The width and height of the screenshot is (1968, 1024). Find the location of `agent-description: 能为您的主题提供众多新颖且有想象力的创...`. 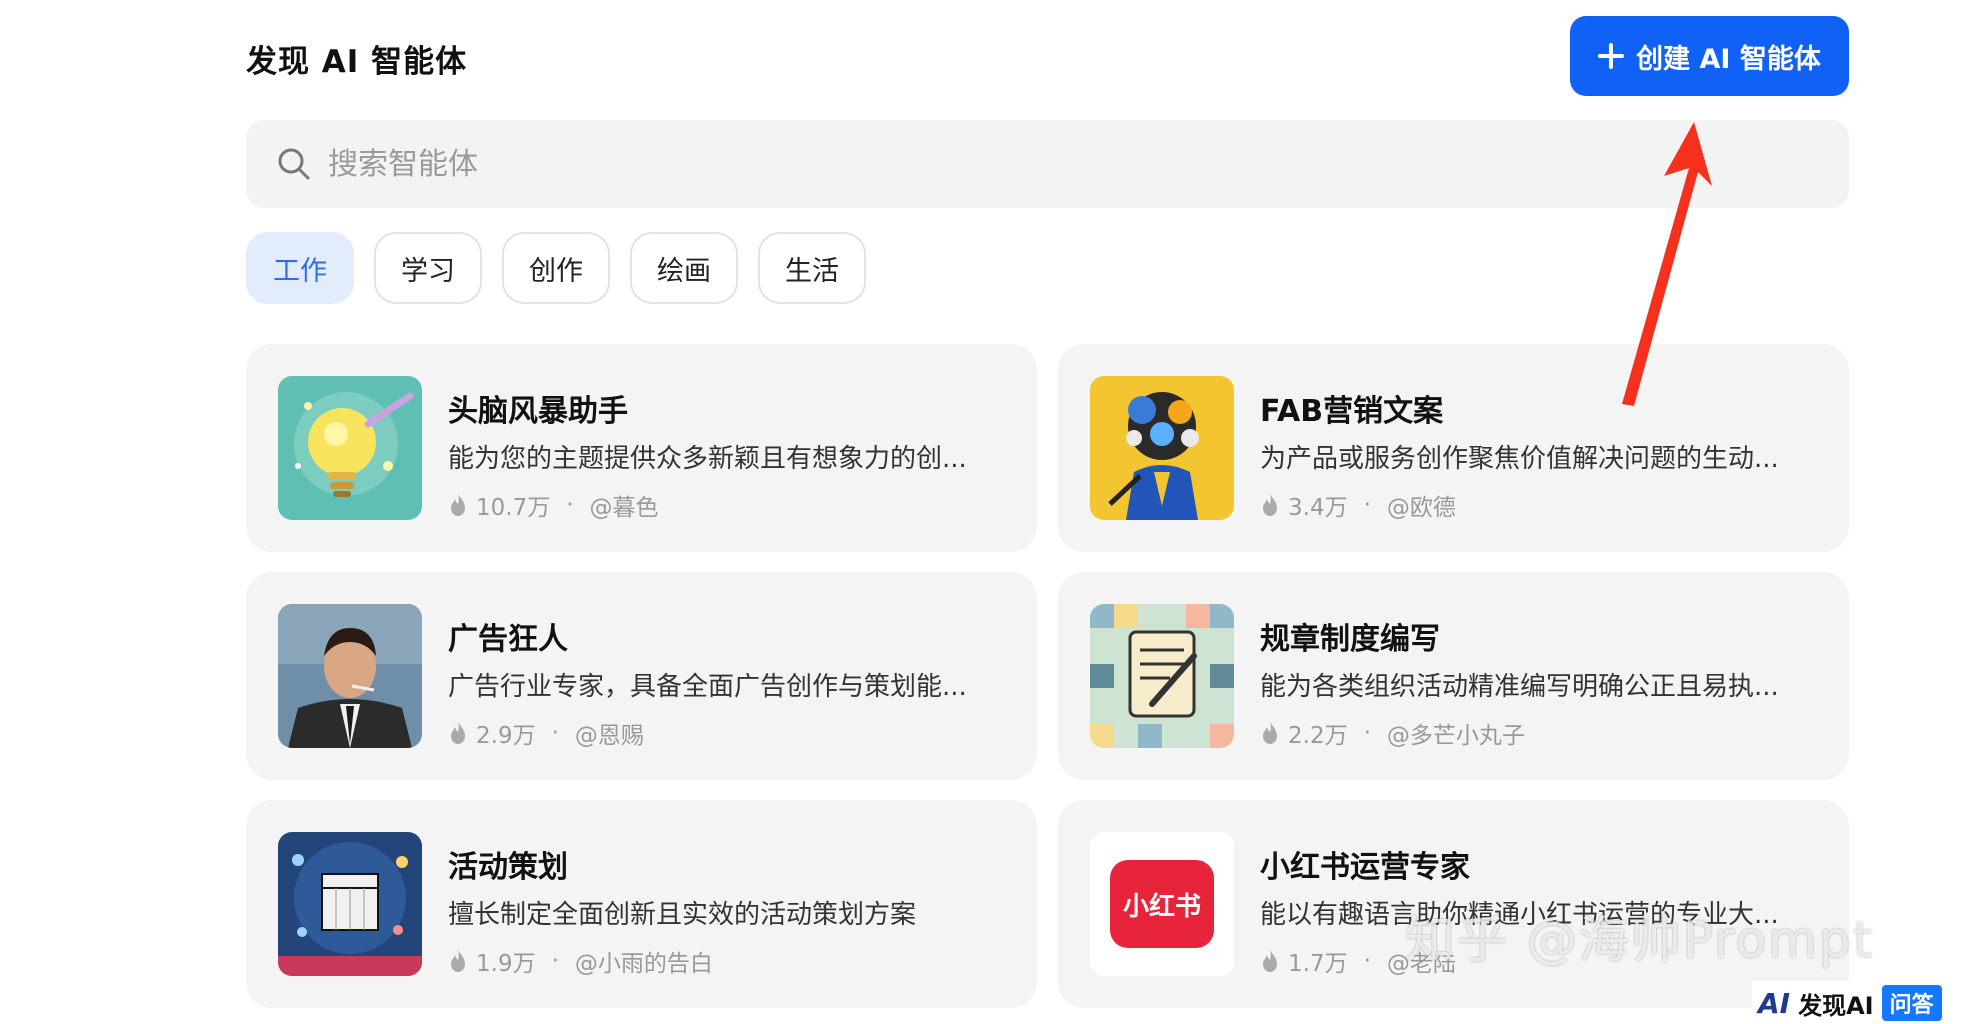

agent-description: 能为您的主题提供众多新颖且有想象力的创... is located at coordinates (707, 459).